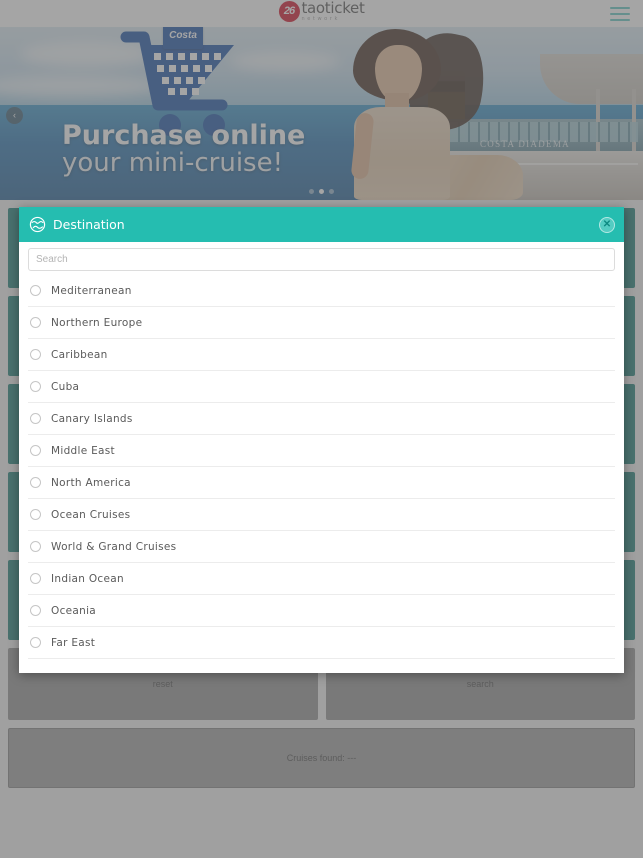 This screenshot has height=858, width=643. Describe the element at coordinates (321, 579) in the screenshot. I see `destination-option: Indian Ocean` at that location.